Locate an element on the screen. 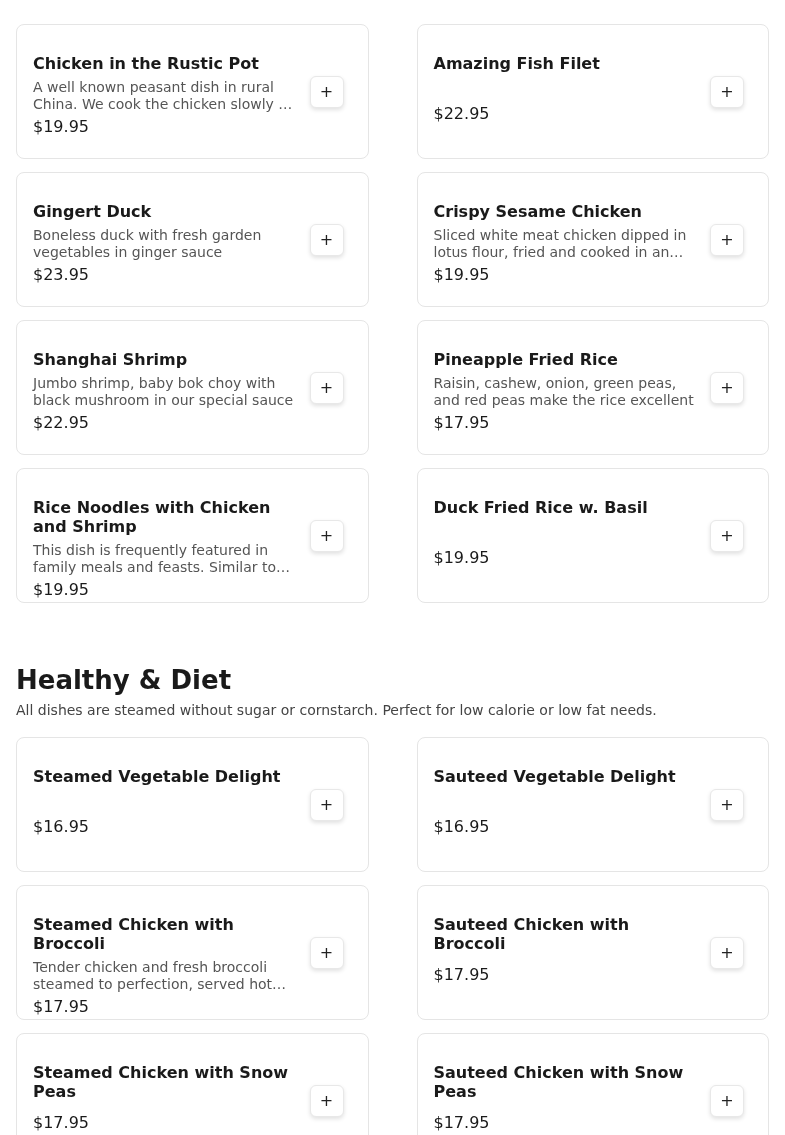 The image size is (785, 1135). dish-name: Pineapple Fried Rice is located at coordinates (526, 360).